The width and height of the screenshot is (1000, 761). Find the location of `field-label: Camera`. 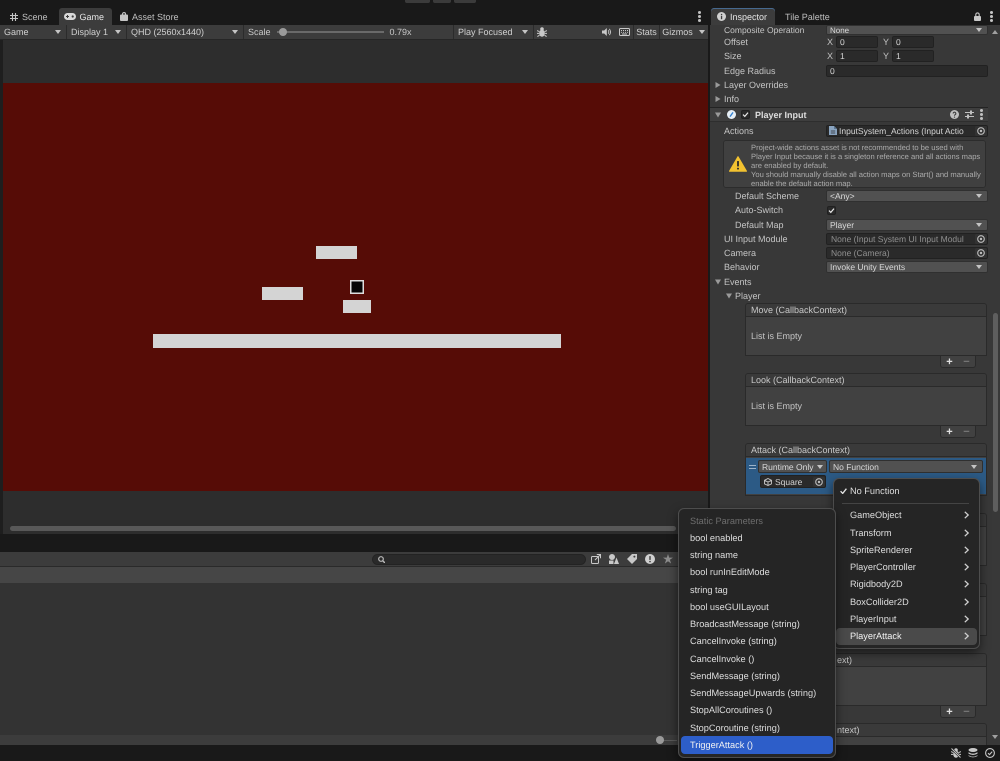

field-label: Camera is located at coordinates (740, 253).